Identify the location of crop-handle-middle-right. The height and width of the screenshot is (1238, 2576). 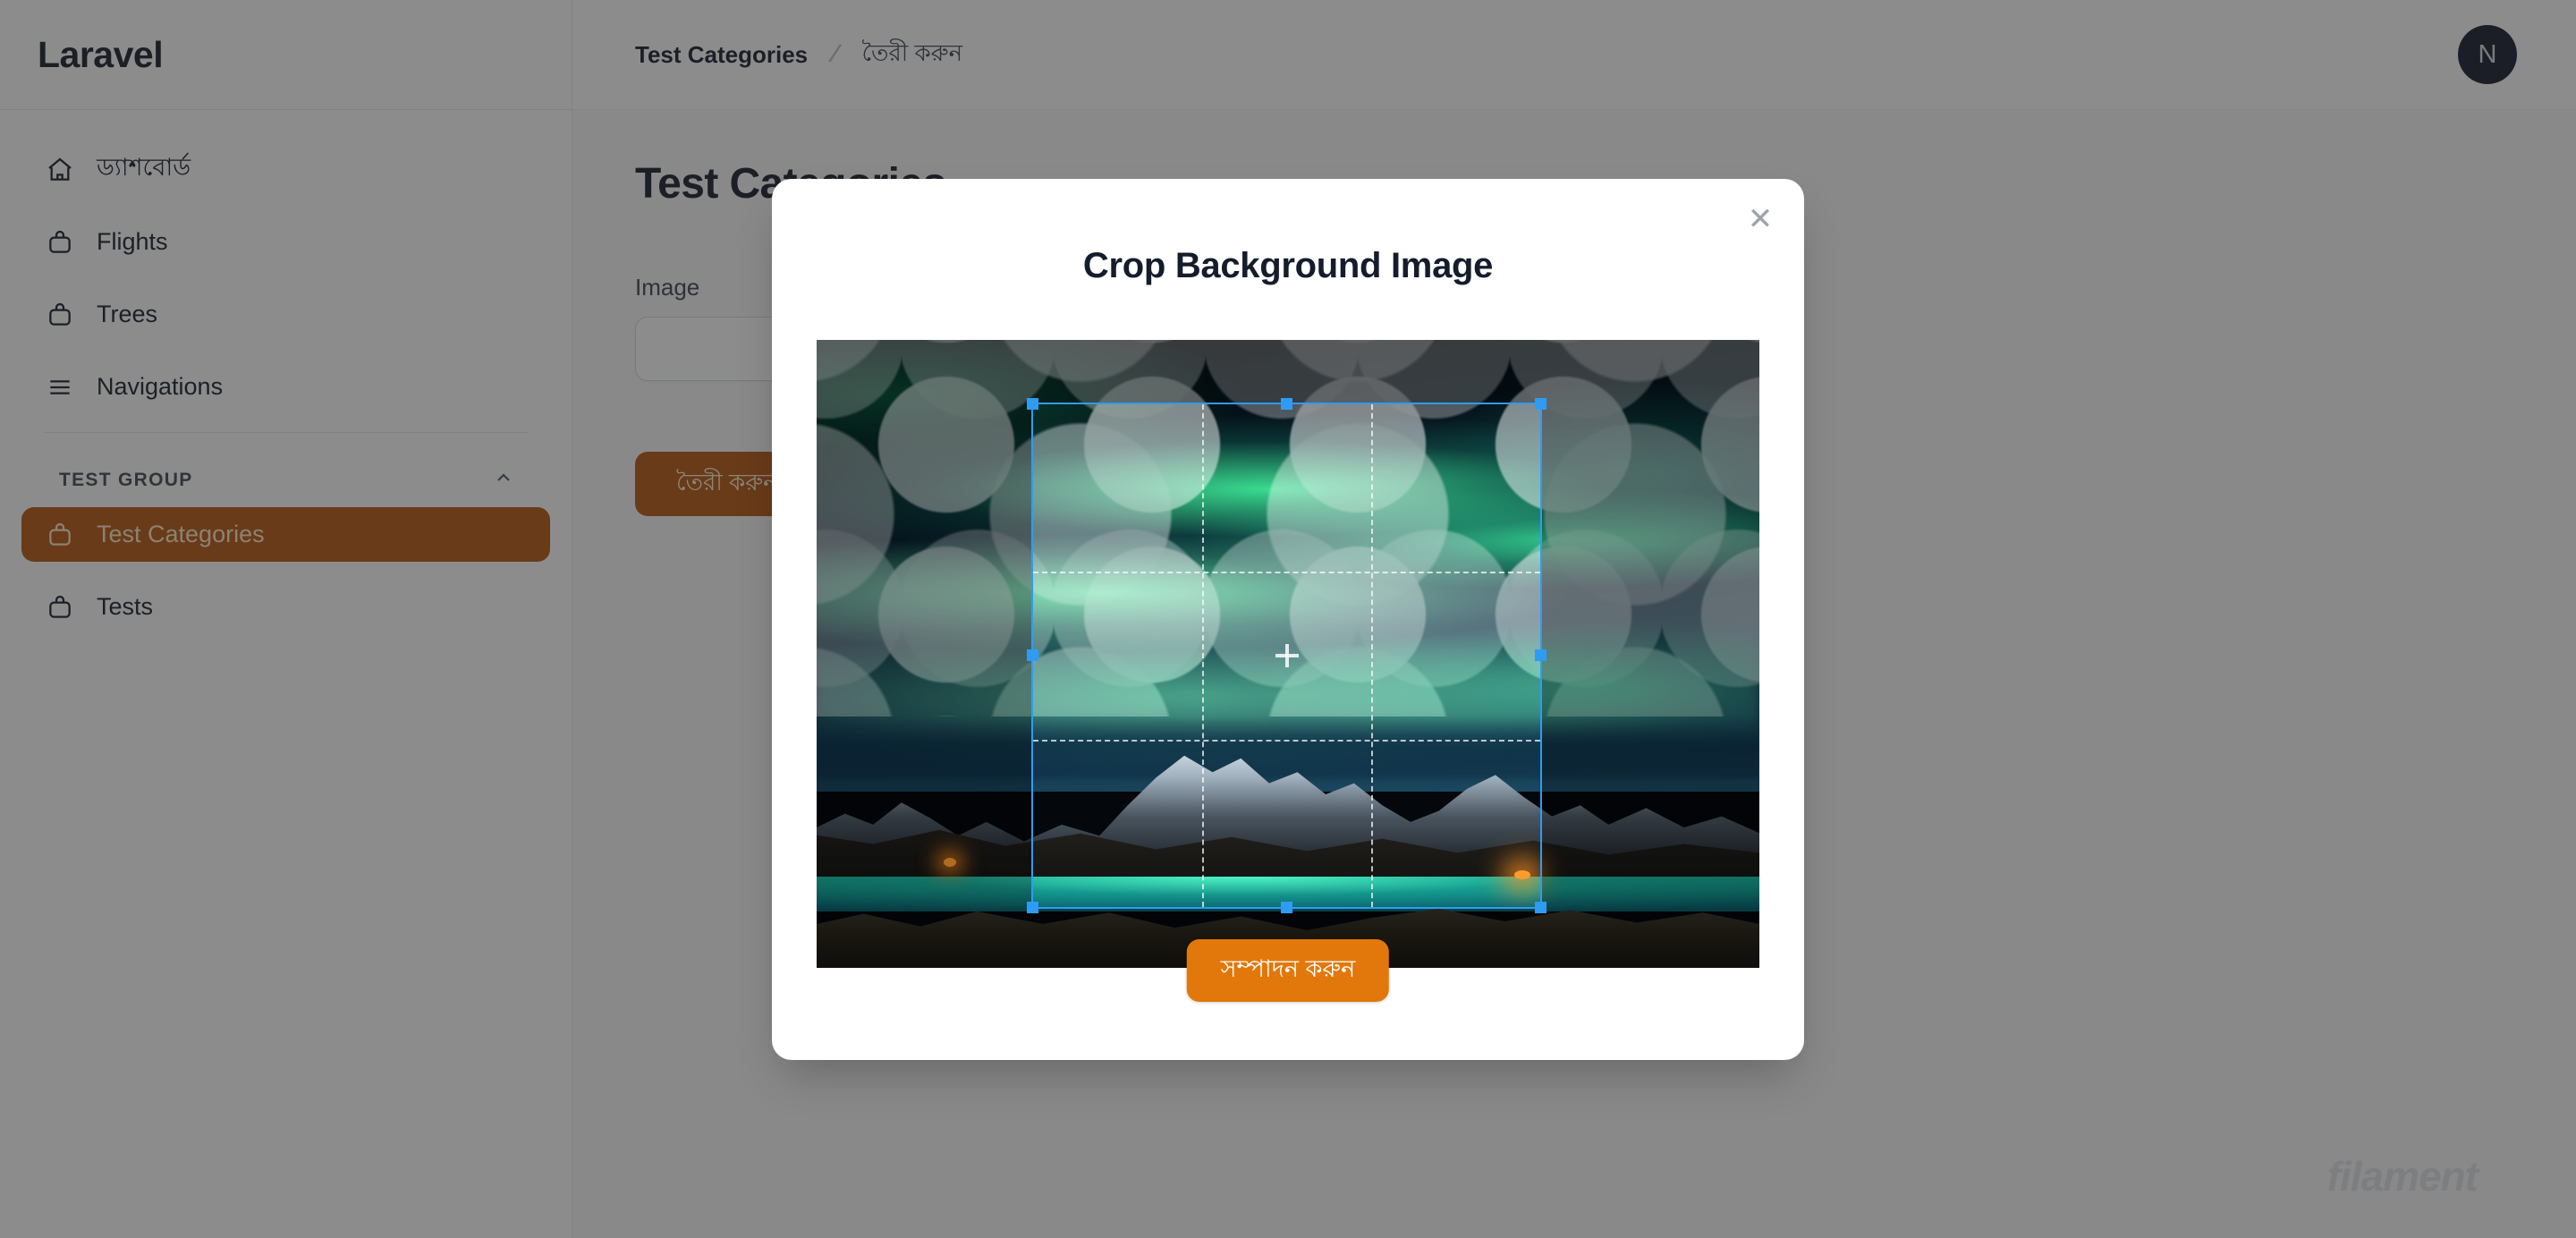
(1540, 655).